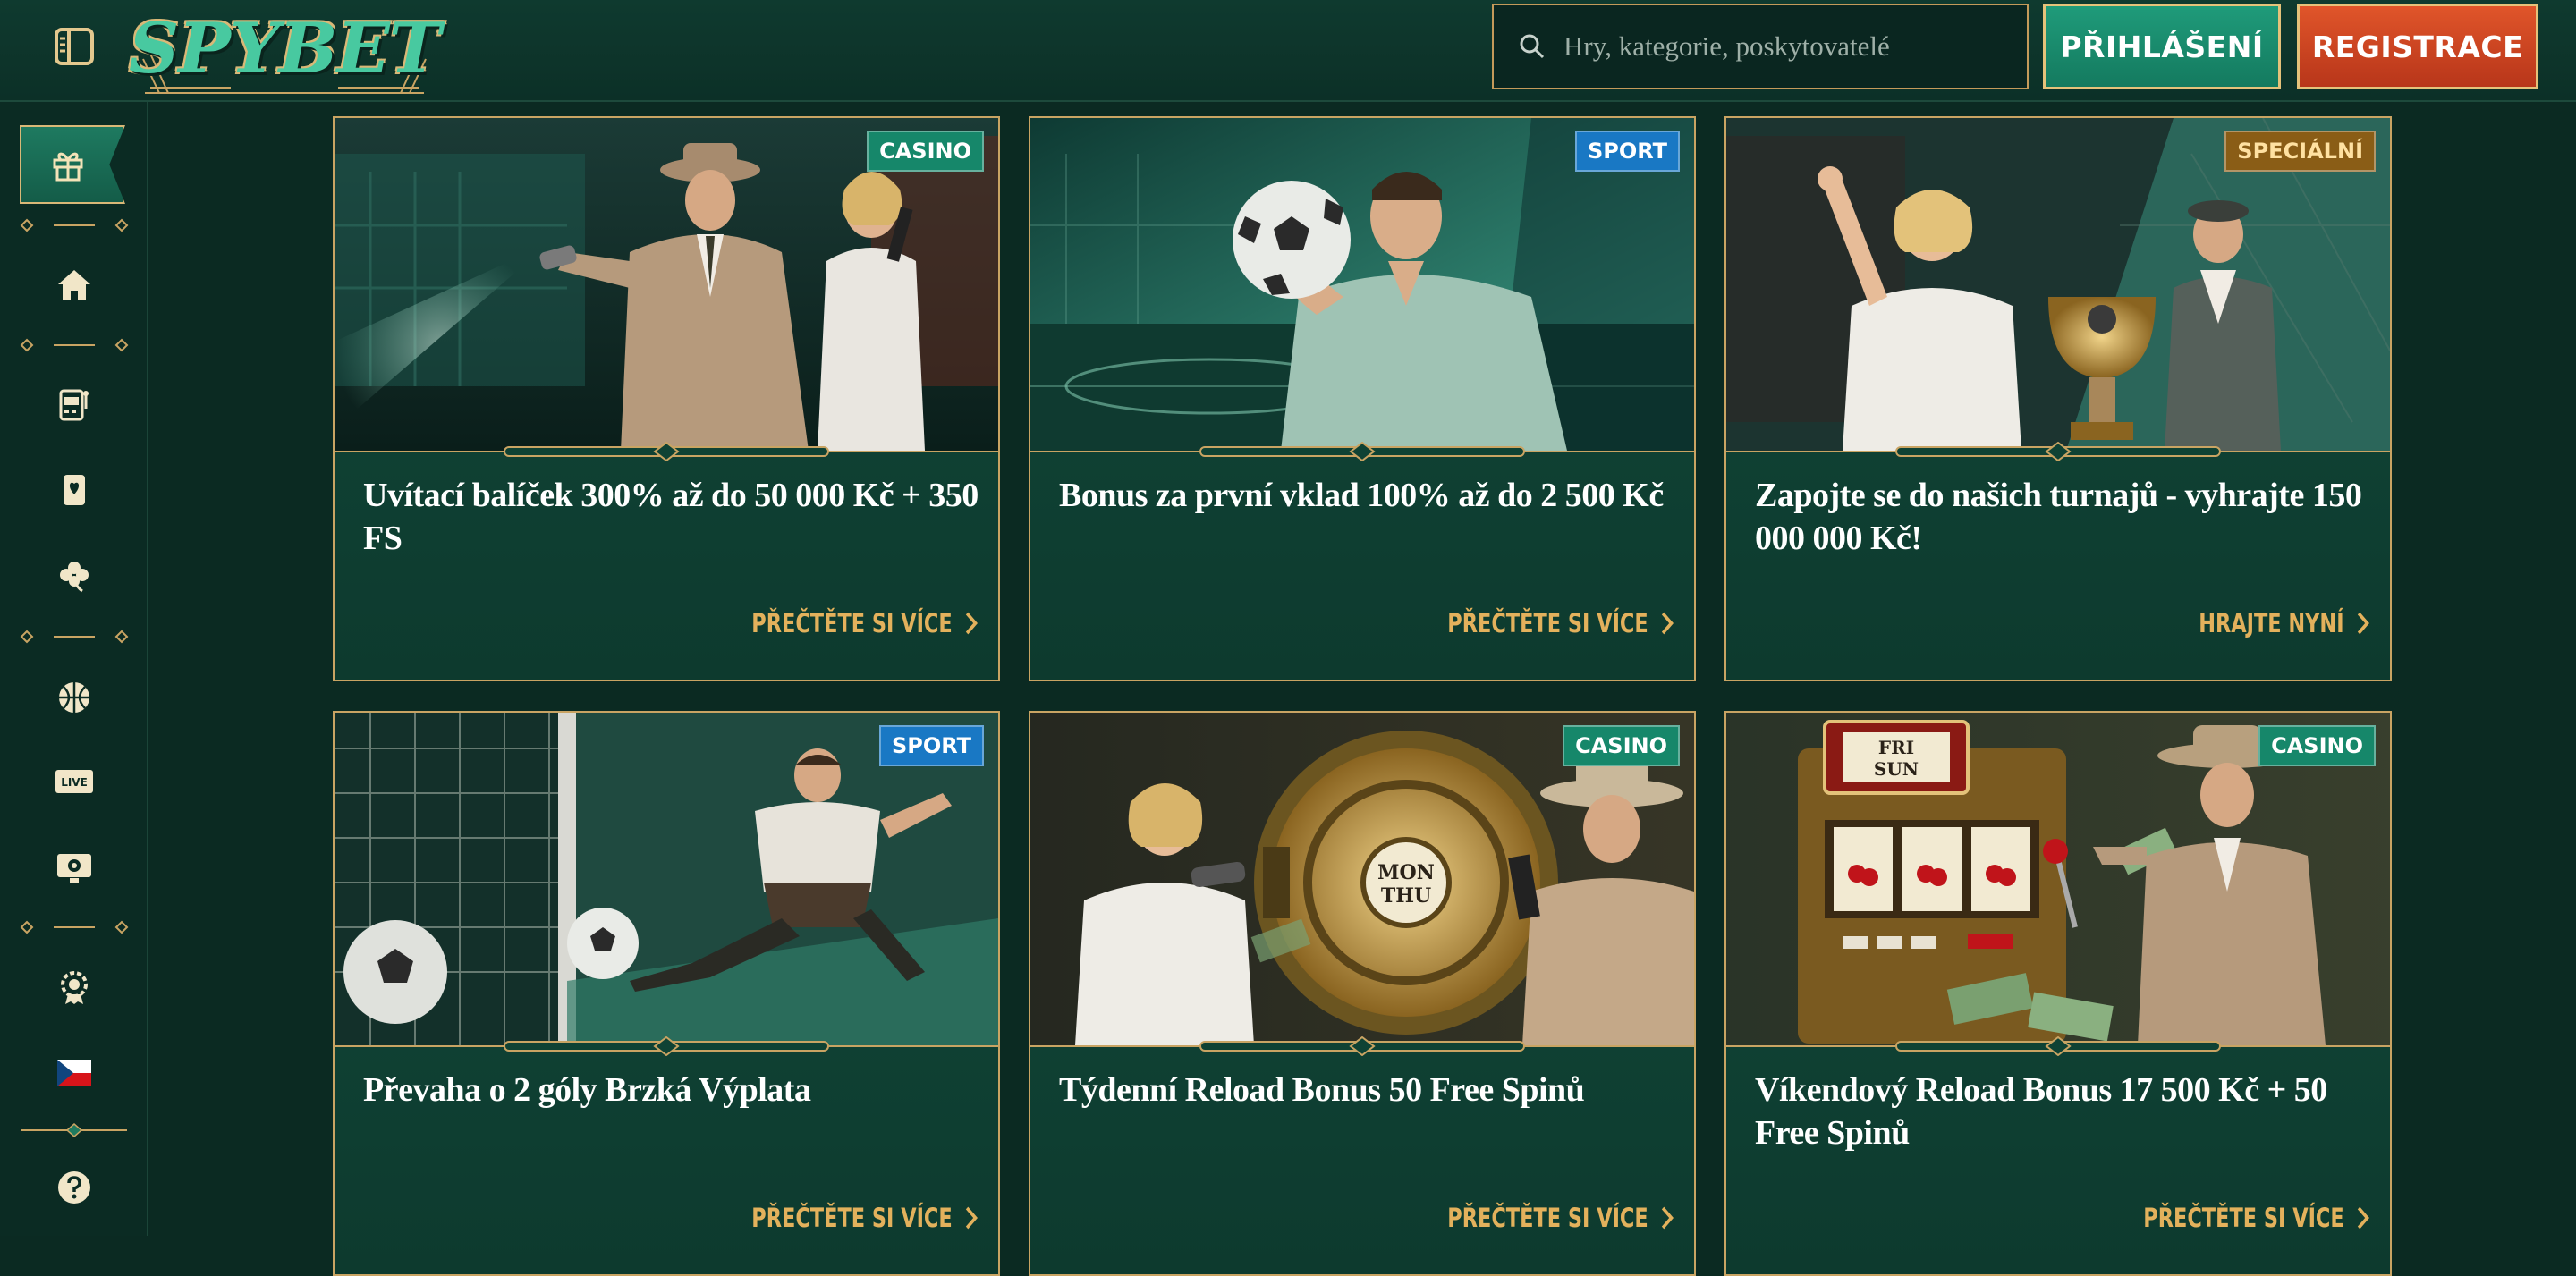  What do you see at coordinates (1362, 284) in the screenshot?
I see `promo-image-football-man: SPORT` at bounding box center [1362, 284].